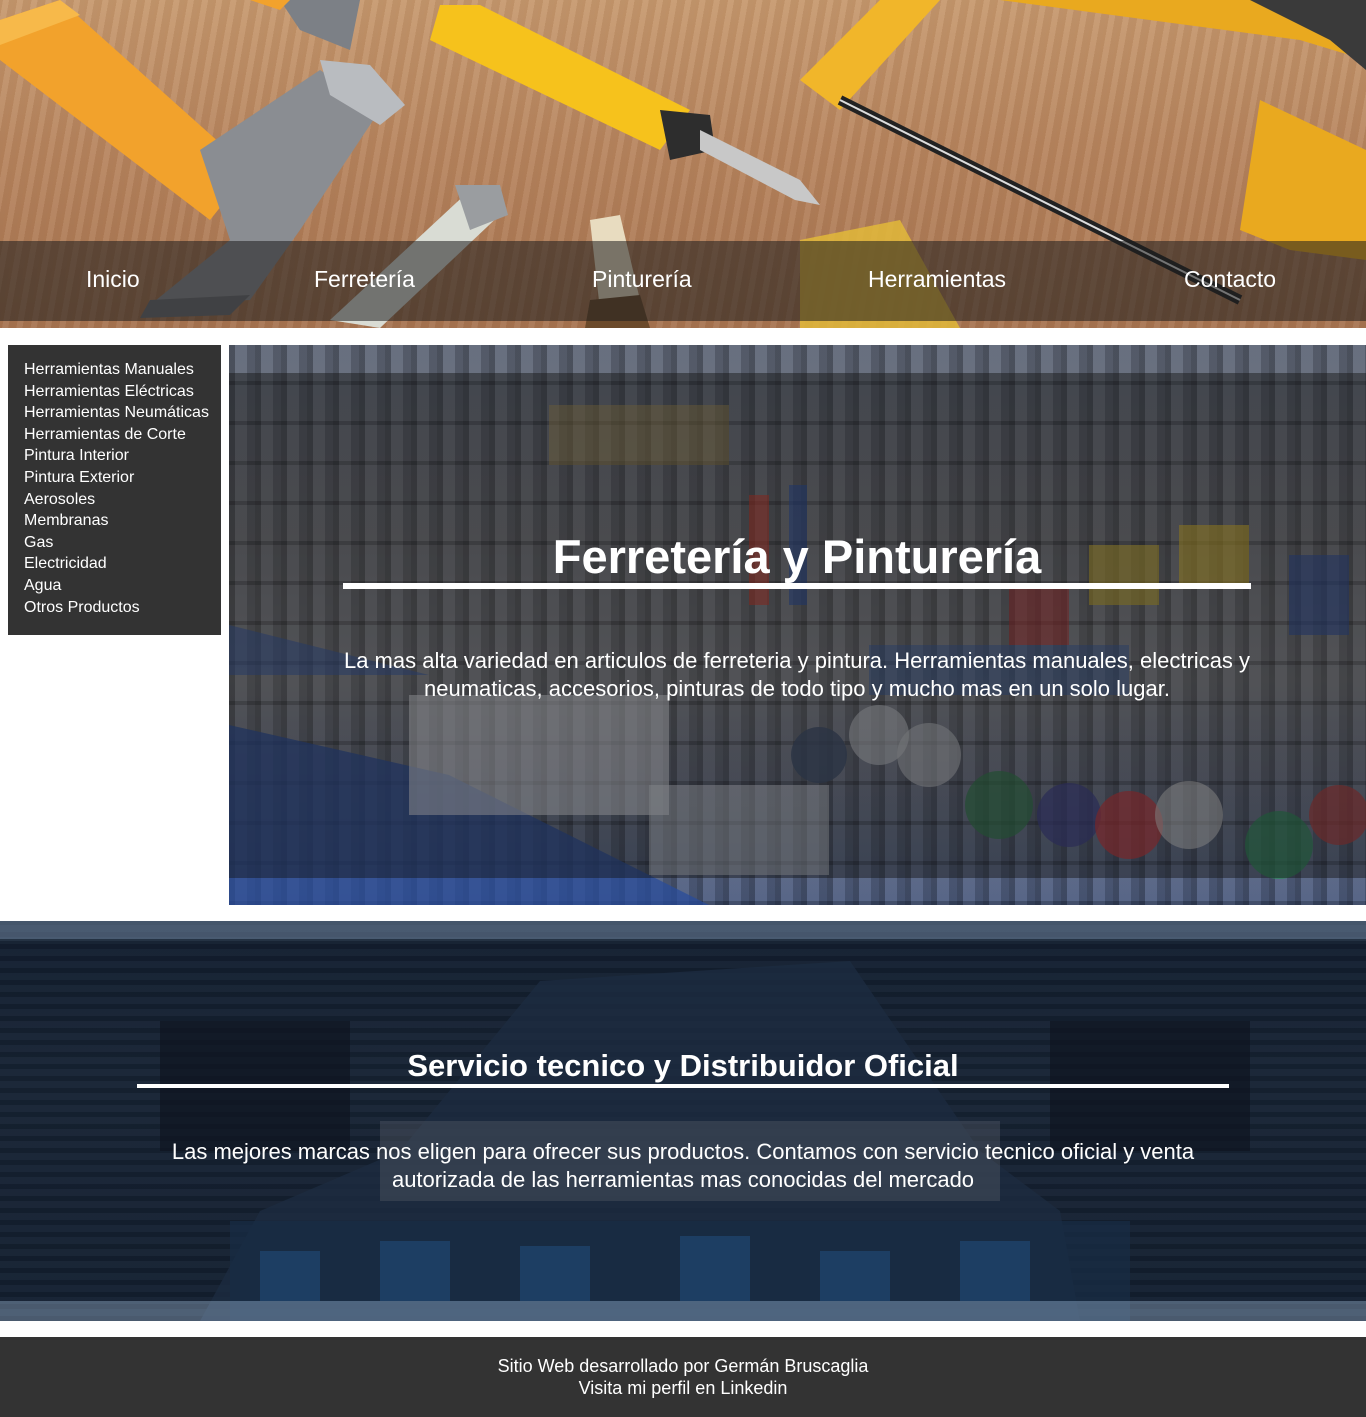  Describe the element at coordinates (122, 370) in the screenshot. I see `sidebar-item-herramientas-manuales: Herramientas Manuales` at that location.